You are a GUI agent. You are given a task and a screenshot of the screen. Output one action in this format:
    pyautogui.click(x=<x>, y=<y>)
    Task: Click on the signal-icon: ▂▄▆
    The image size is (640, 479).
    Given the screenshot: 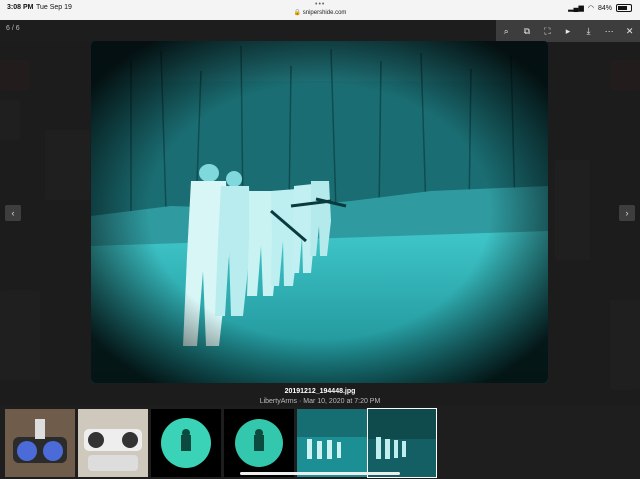 What is the action you would take?
    pyautogui.click(x=576, y=8)
    